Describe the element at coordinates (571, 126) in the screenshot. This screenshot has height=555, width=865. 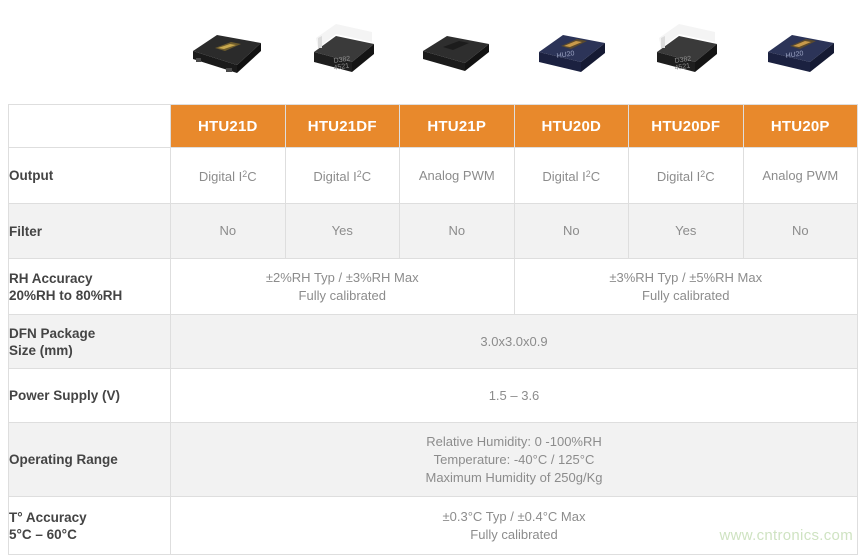
I see `column-header-htu20d: HTU20D` at that location.